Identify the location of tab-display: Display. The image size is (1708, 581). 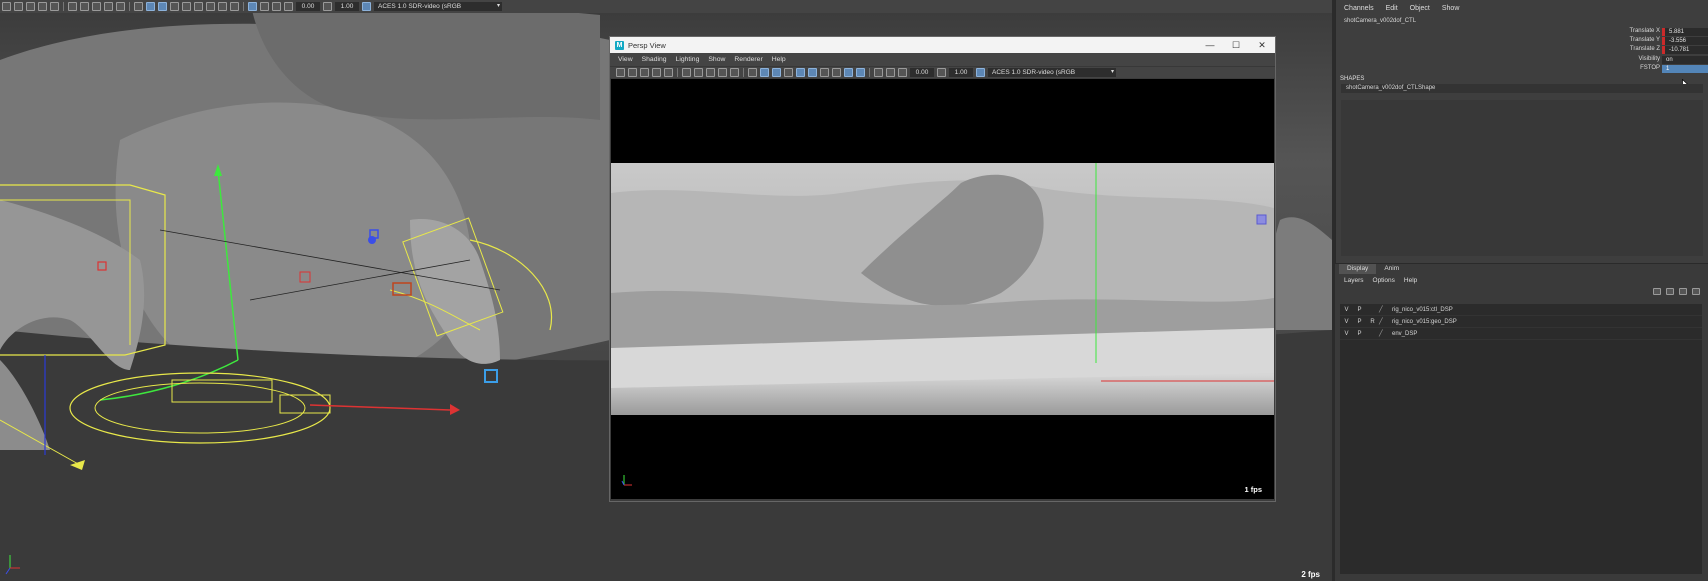
(1358, 269).